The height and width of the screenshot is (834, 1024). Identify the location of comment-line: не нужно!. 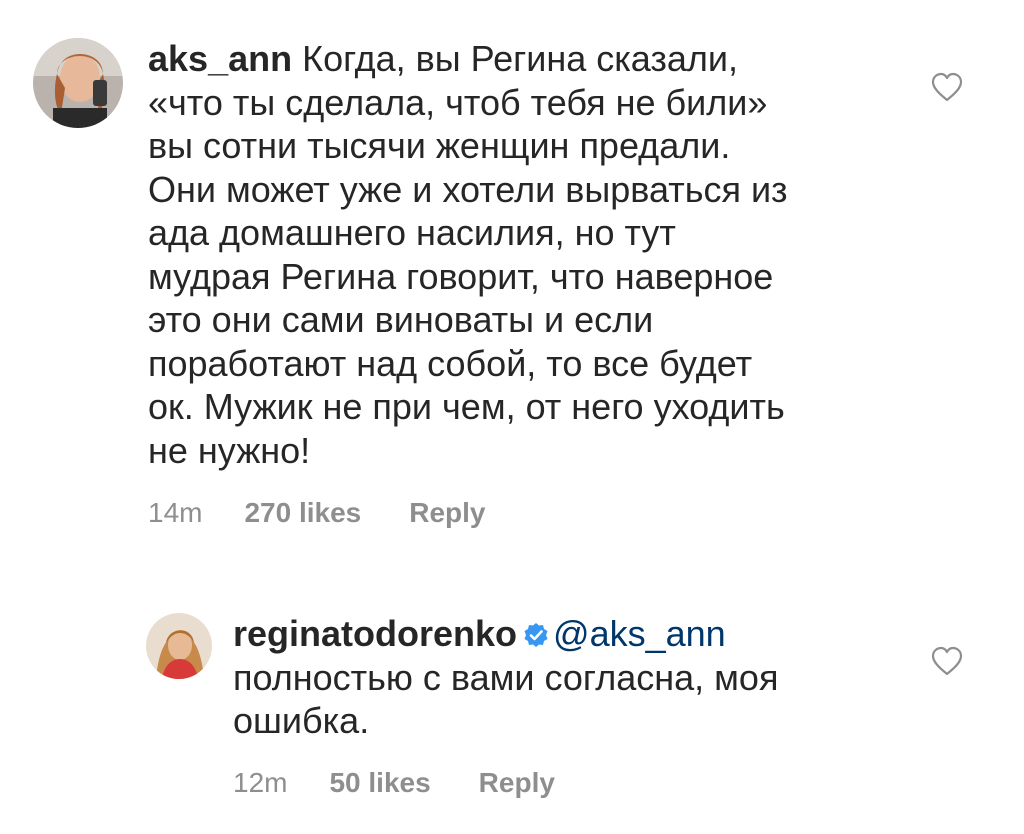
(229, 450).